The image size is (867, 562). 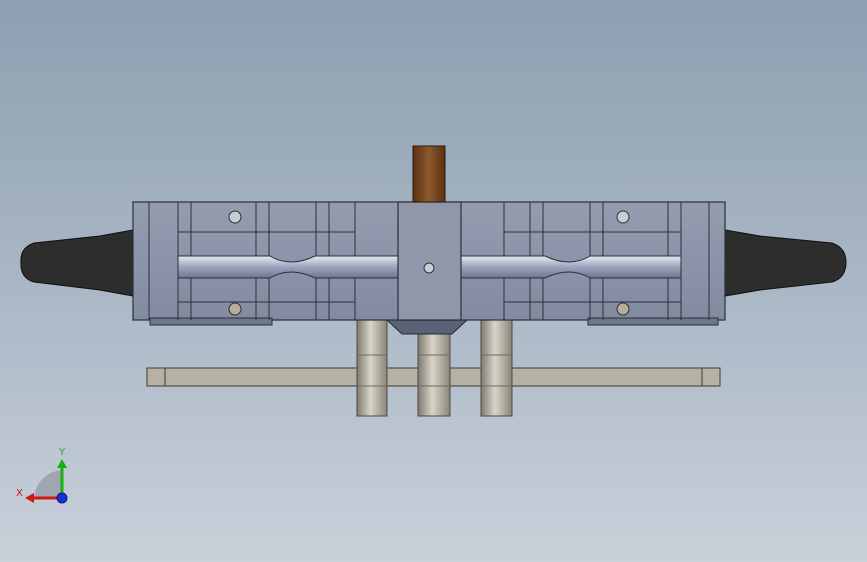 What do you see at coordinates (429, 268) in the screenshot?
I see `hole-center` at bounding box center [429, 268].